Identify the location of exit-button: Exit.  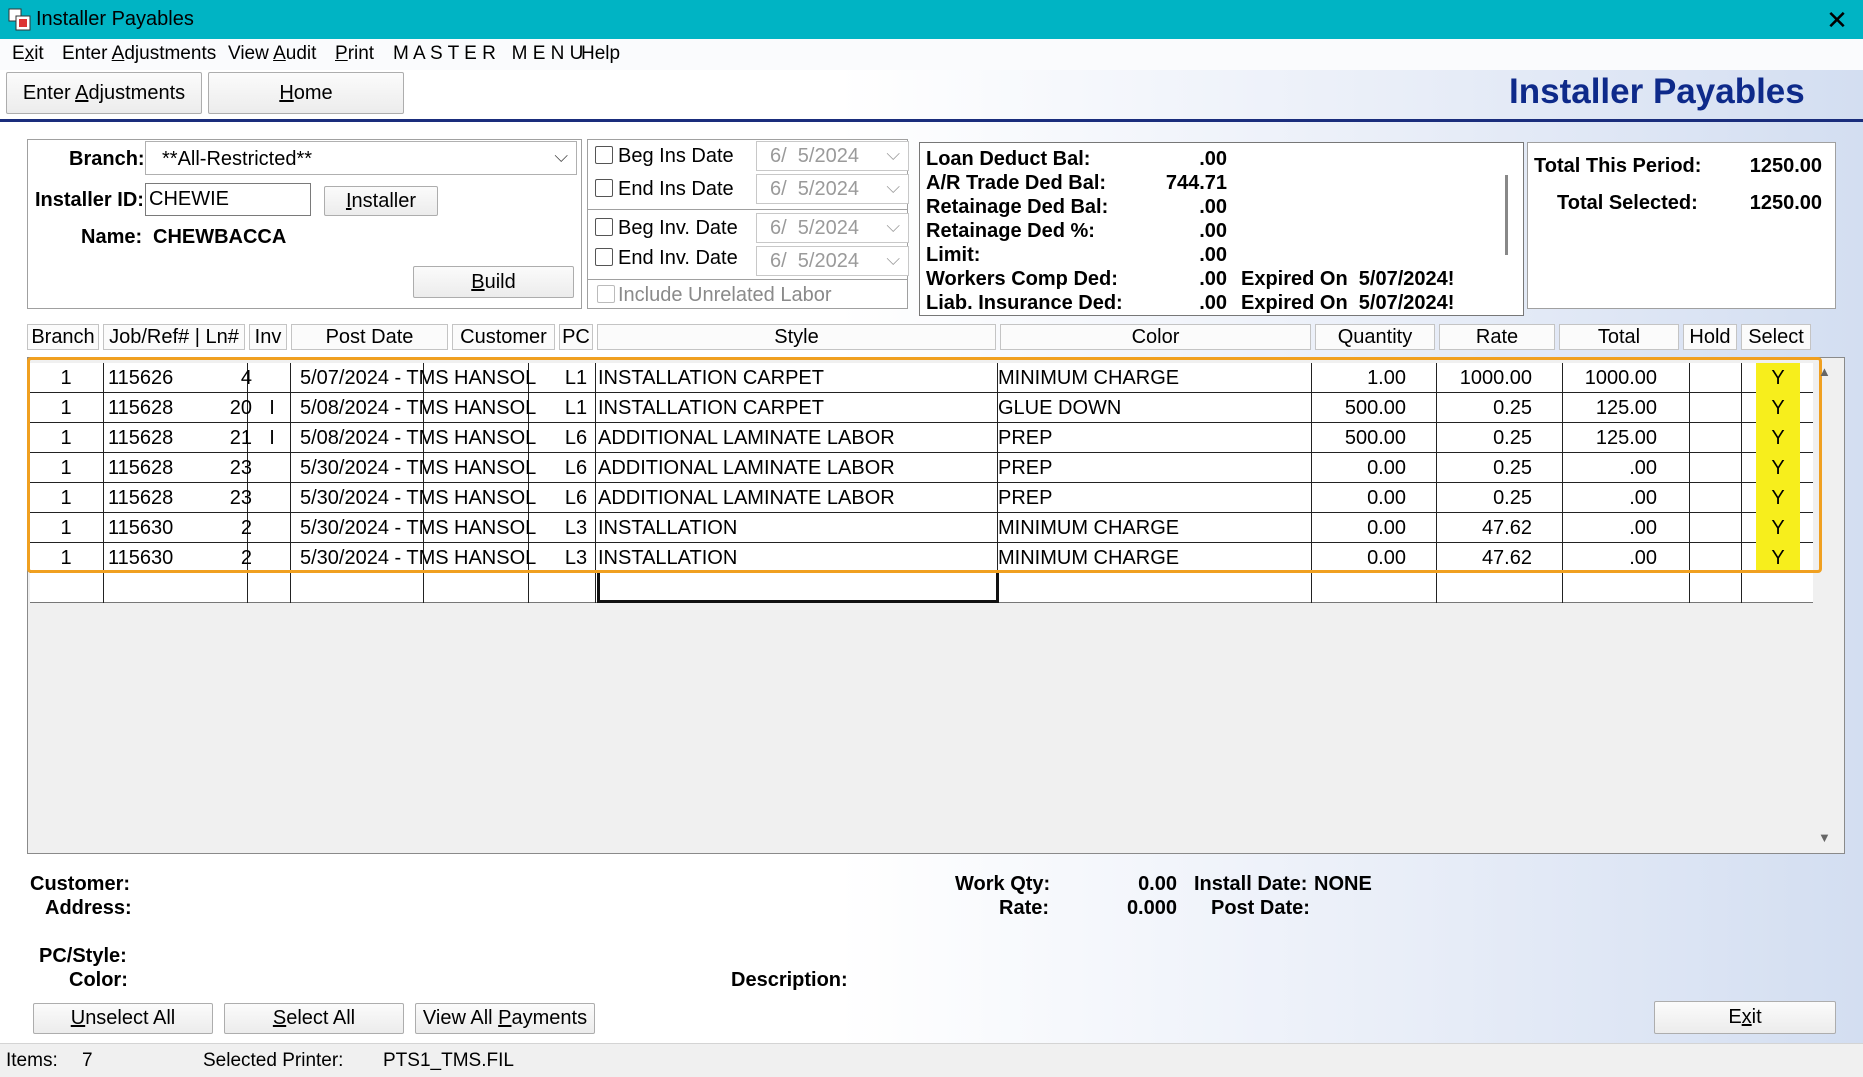
(1745, 1017).